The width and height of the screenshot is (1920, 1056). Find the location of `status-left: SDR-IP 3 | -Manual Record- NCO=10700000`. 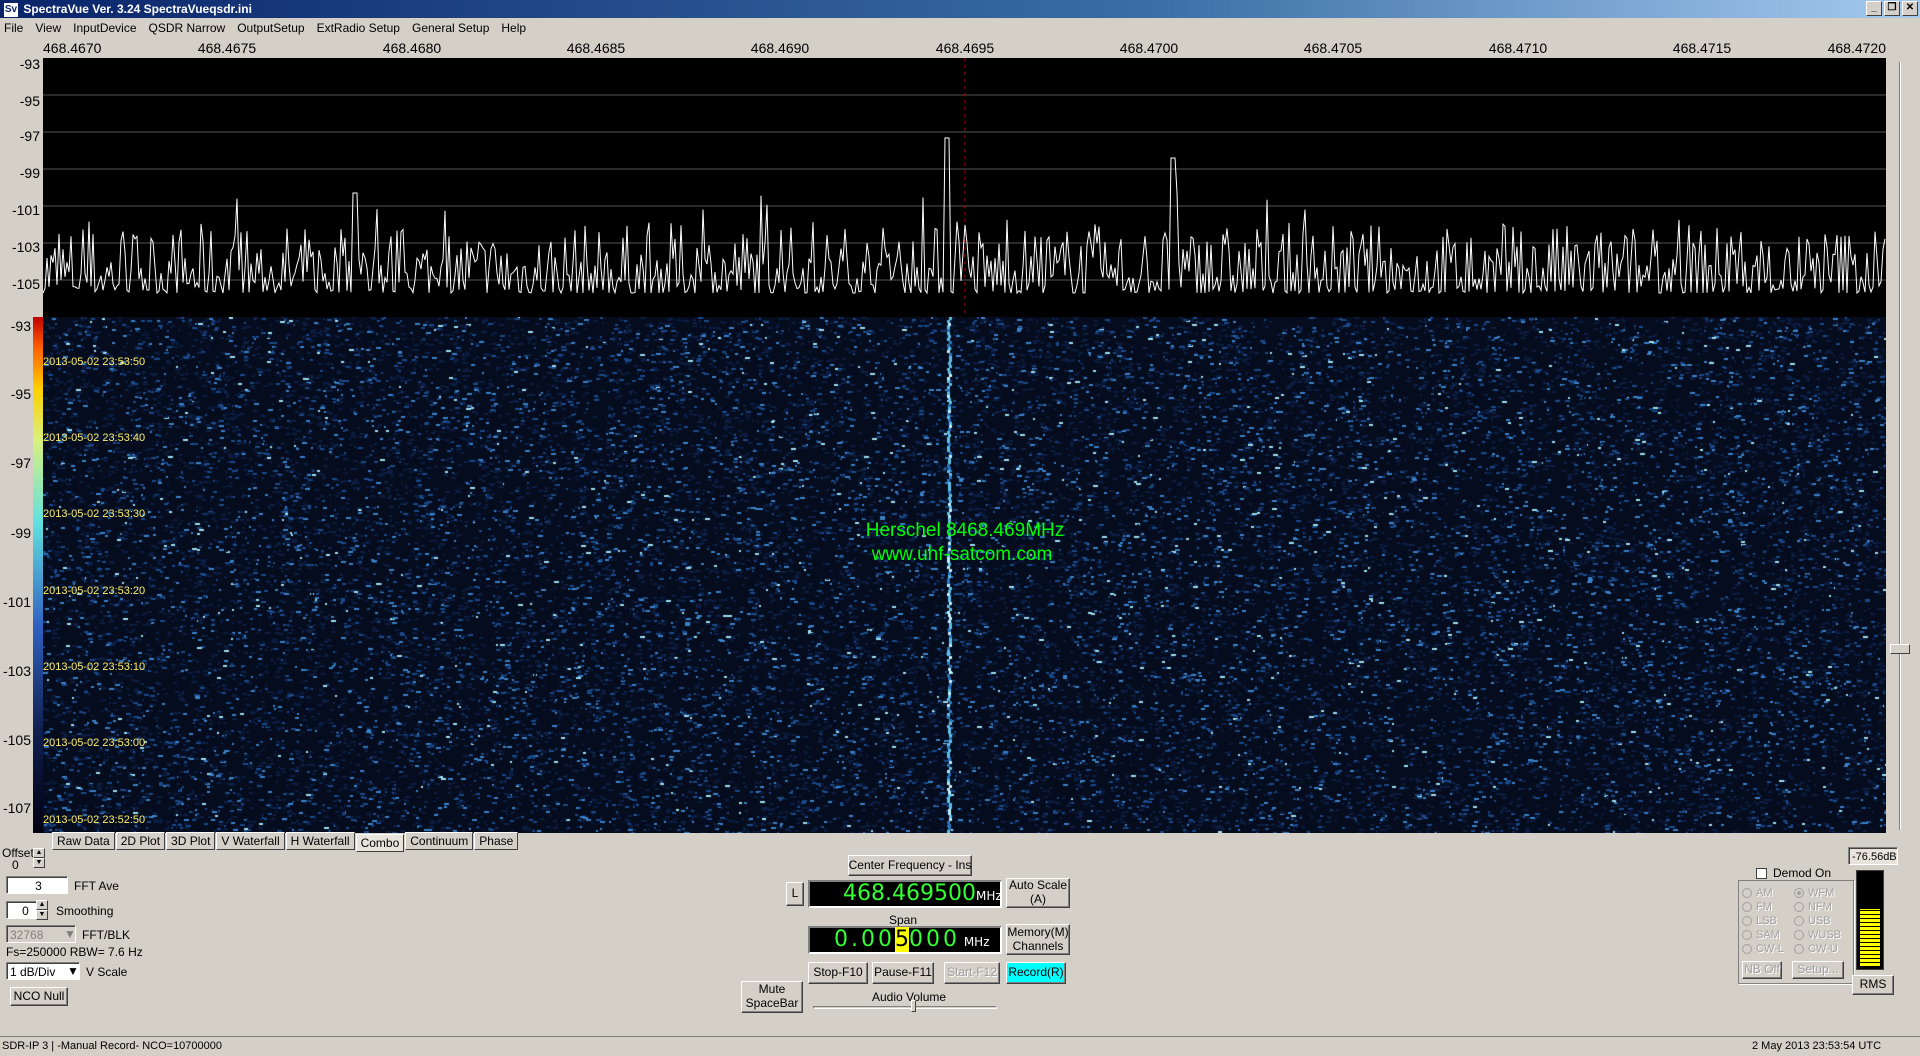

status-left: SDR-IP 3 | -Manual Record- NCO=10700000 is located at coordinates (112, 1046).